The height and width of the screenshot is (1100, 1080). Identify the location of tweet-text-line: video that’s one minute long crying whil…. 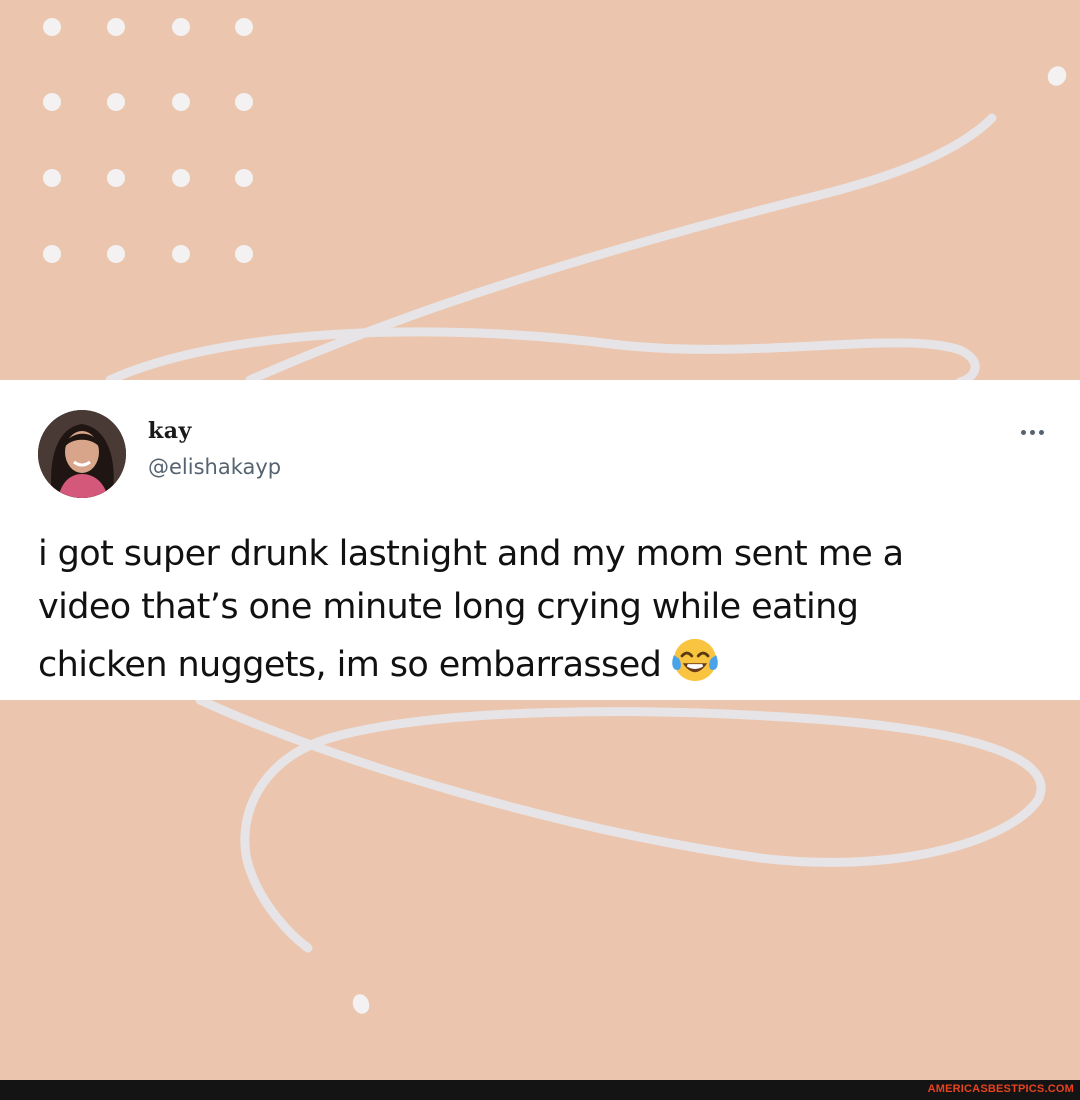
(448, 607).